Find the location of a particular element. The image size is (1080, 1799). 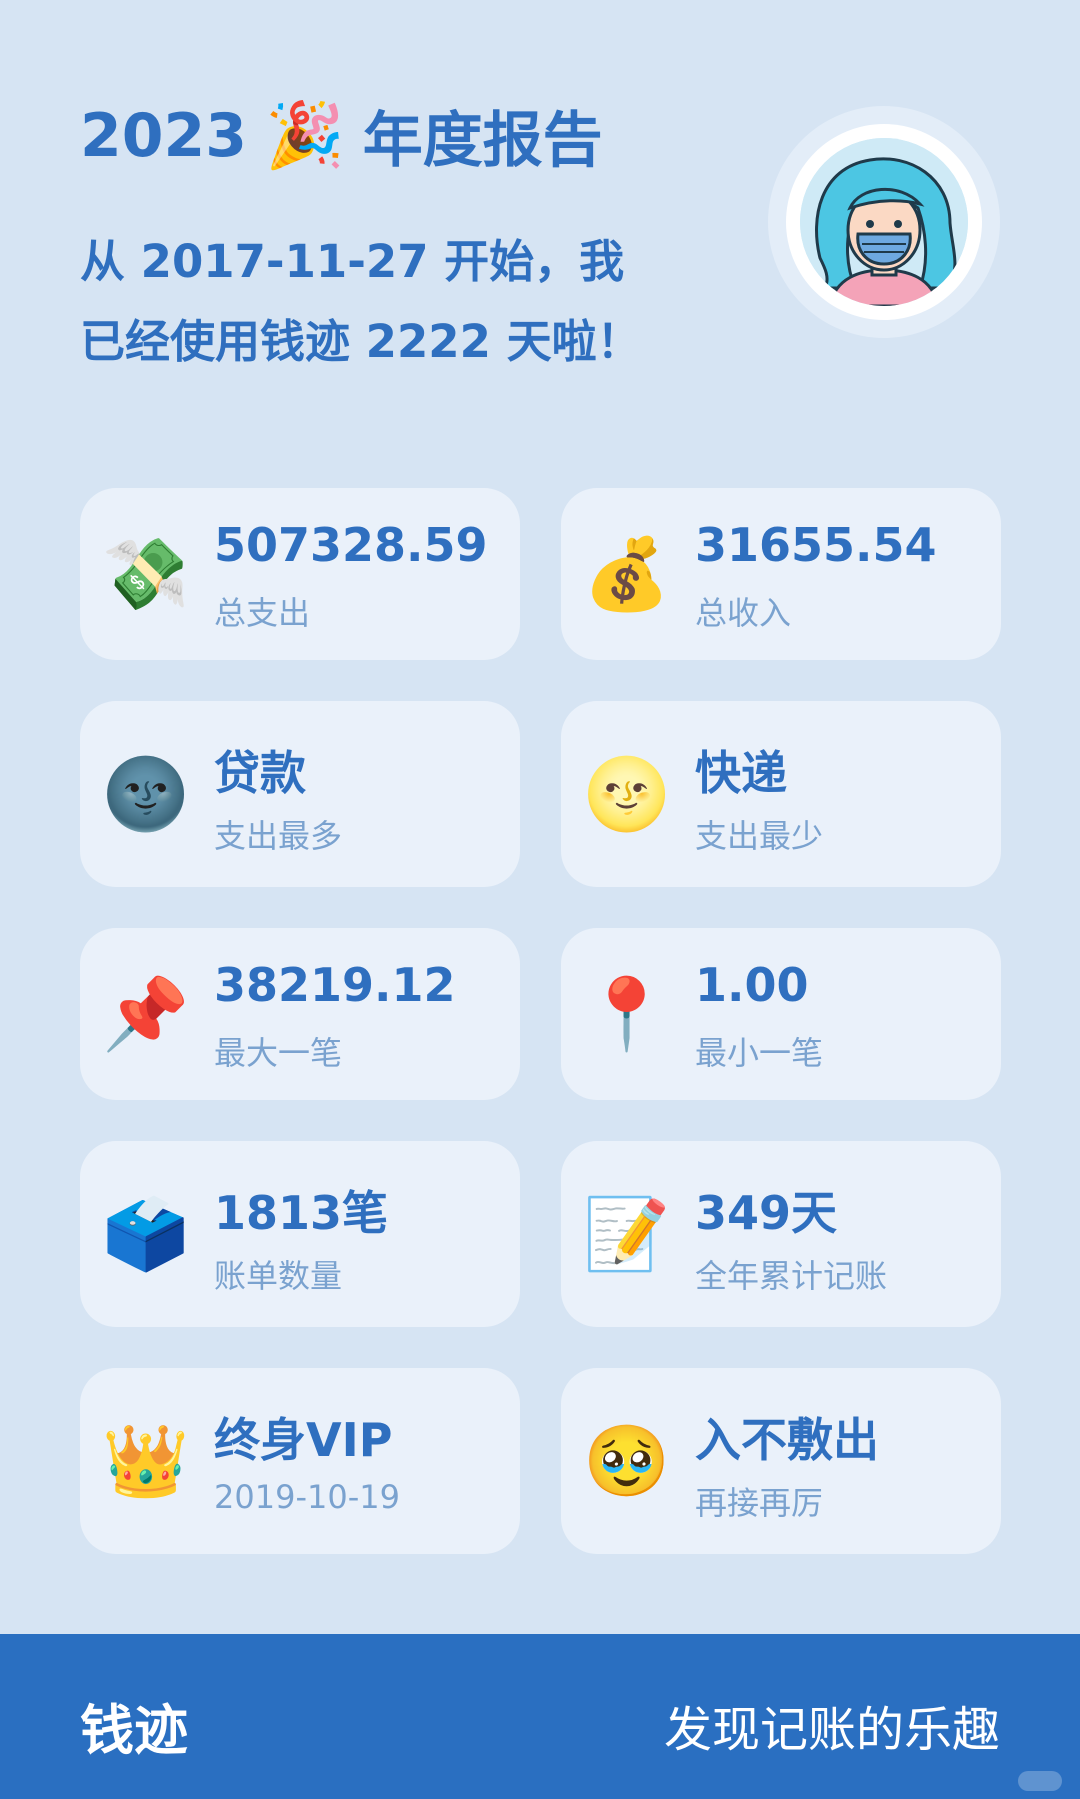

money-bag-icon: 💰 is located at coordinates (627, 574).